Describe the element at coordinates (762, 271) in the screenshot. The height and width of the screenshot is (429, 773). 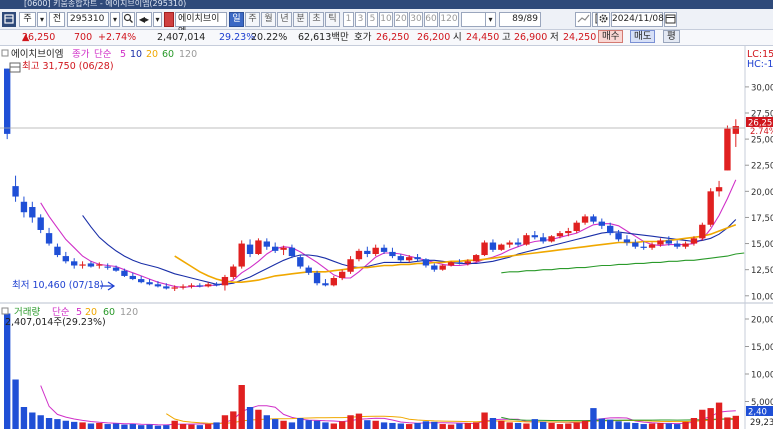
I see `price-axis-label: 12,50` at that location.